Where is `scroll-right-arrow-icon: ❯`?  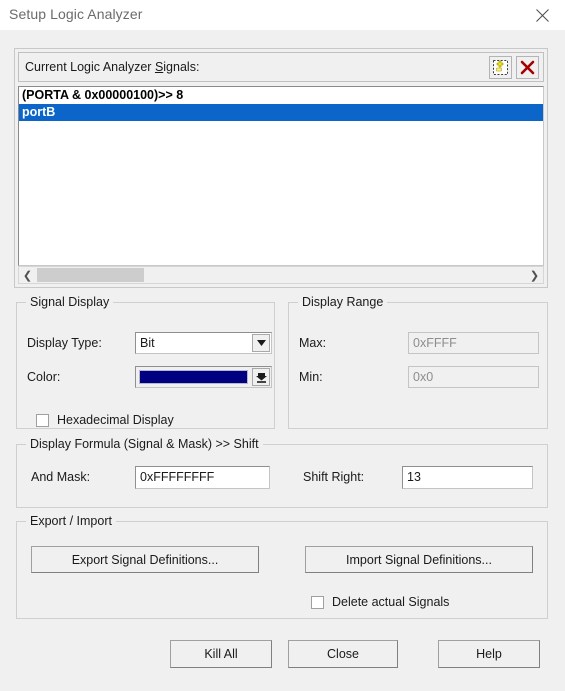
scroll-right-arrow-icon: ❯ is located at coordinates (534, 275).